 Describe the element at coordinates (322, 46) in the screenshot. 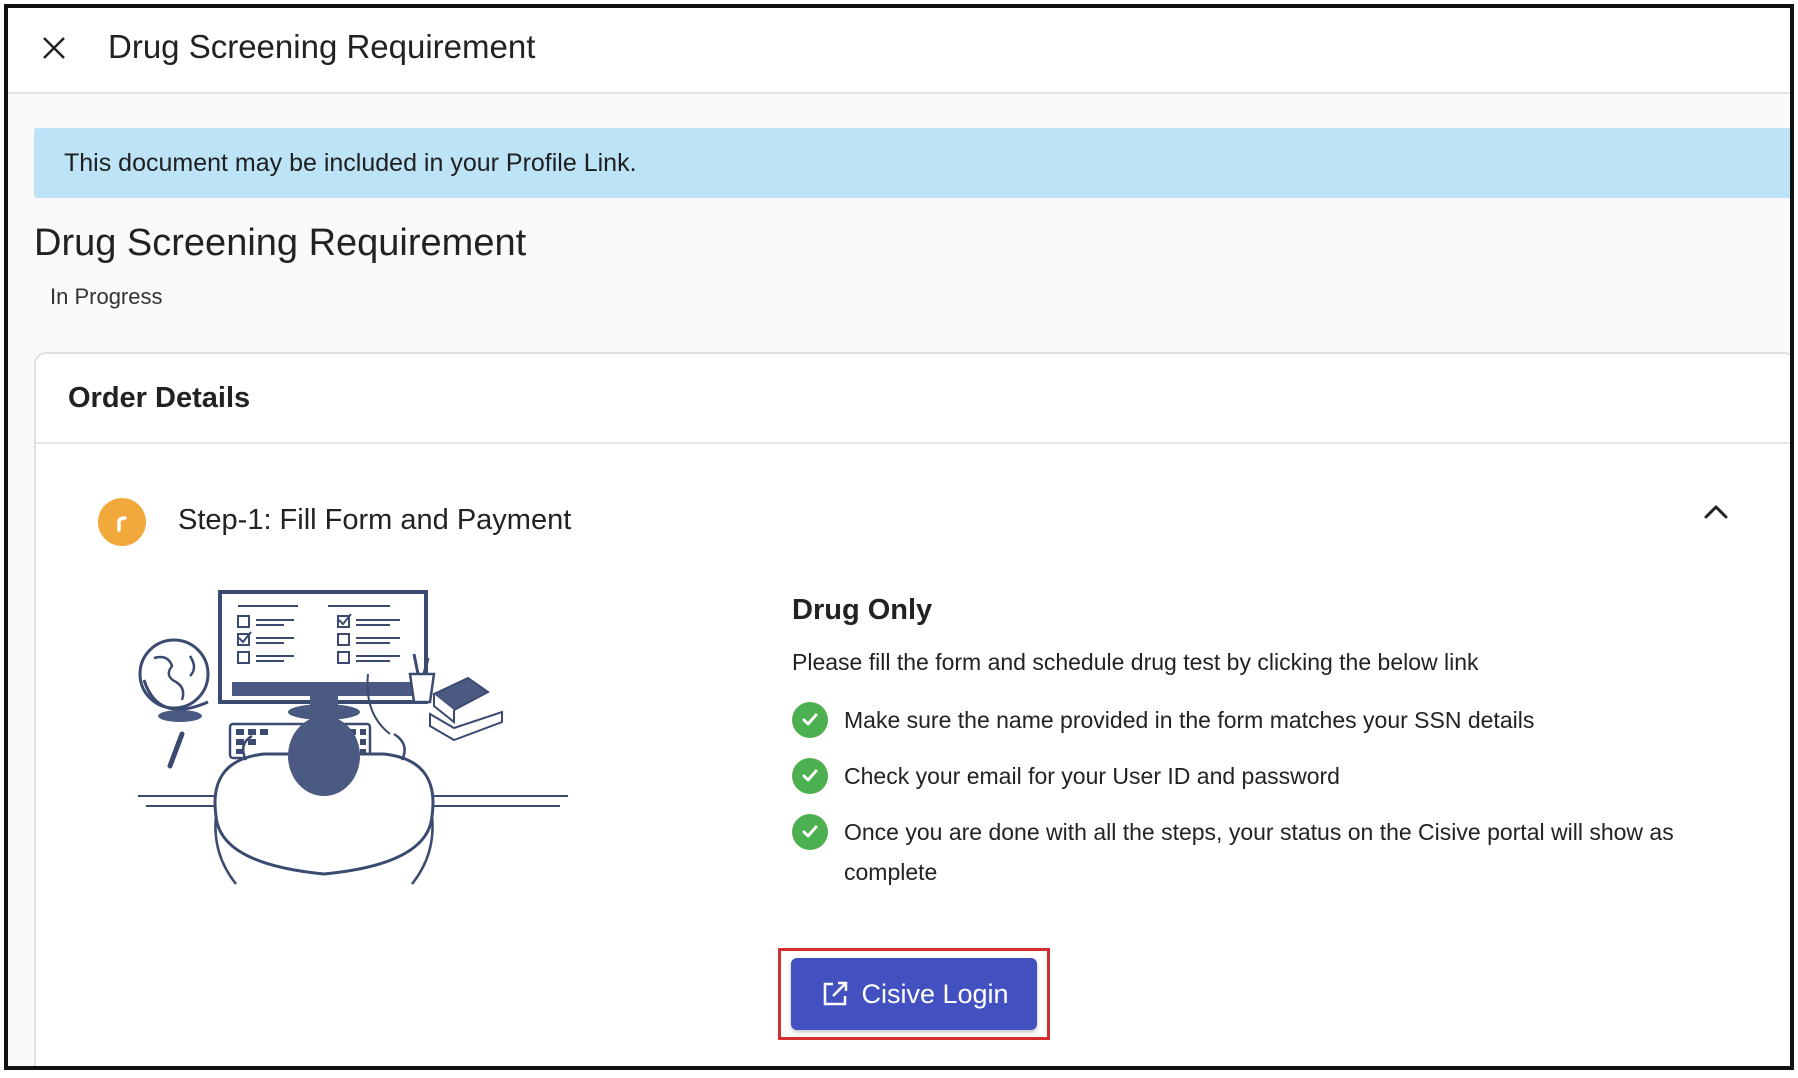

I see `top-bar-title: Drug Screening Requirement` at that location.